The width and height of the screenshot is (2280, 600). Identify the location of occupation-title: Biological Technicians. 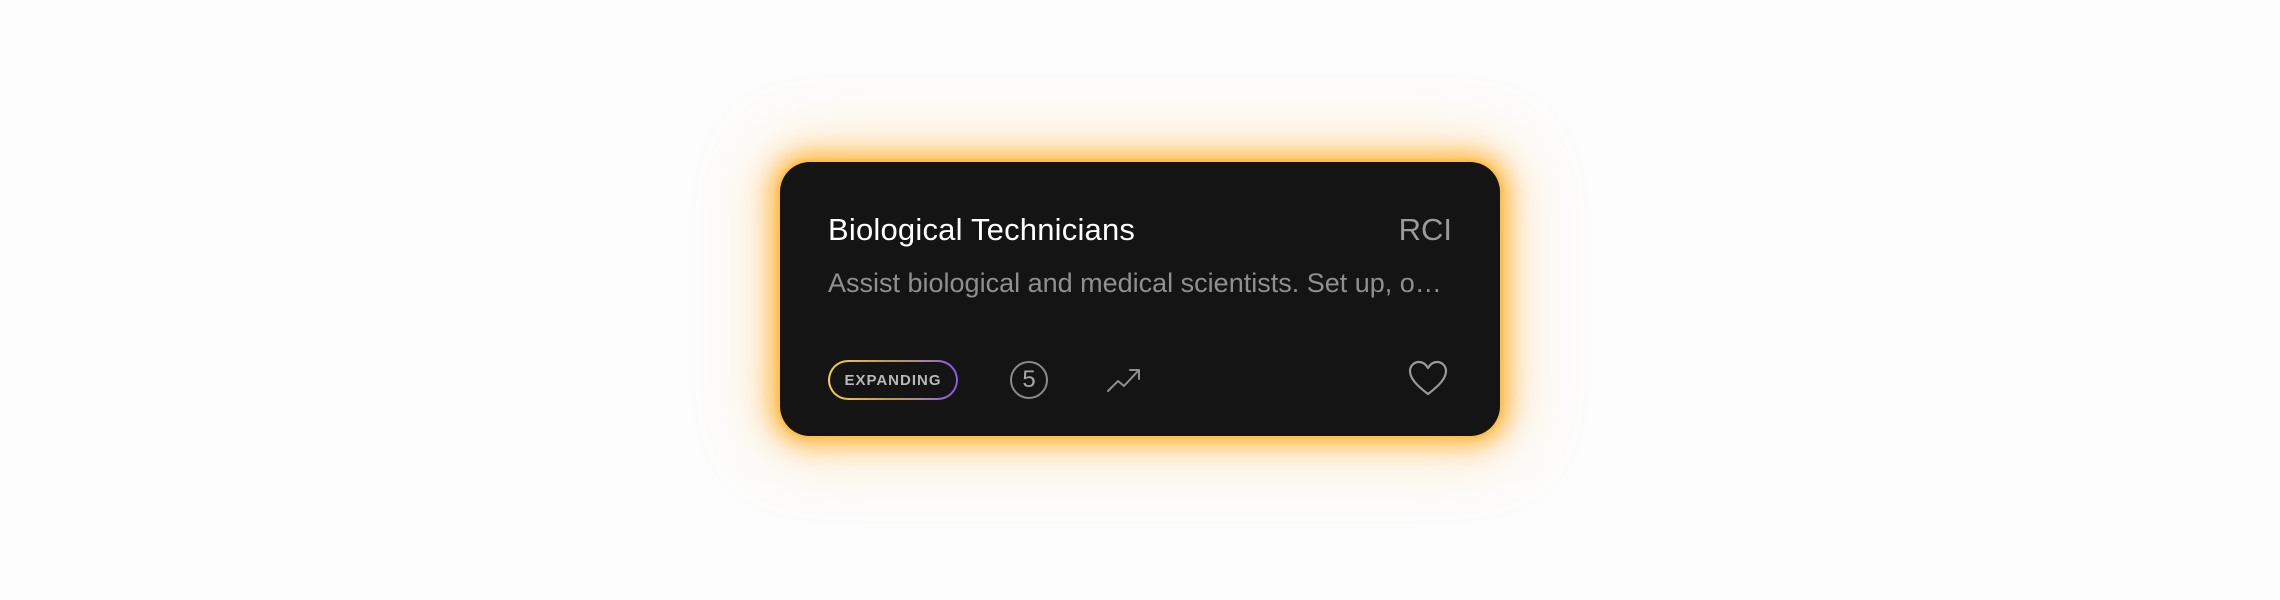
(982, 229).